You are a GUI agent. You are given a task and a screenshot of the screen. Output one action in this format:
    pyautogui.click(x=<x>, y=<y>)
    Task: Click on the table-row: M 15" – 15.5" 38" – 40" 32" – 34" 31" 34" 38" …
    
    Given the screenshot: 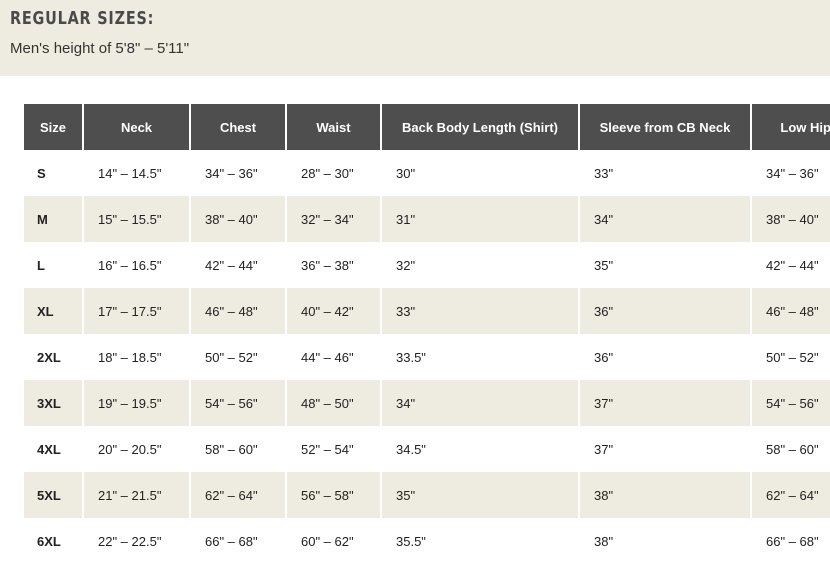 What is the action you would take?
    pyautogui.click(x=427, y=219)
    